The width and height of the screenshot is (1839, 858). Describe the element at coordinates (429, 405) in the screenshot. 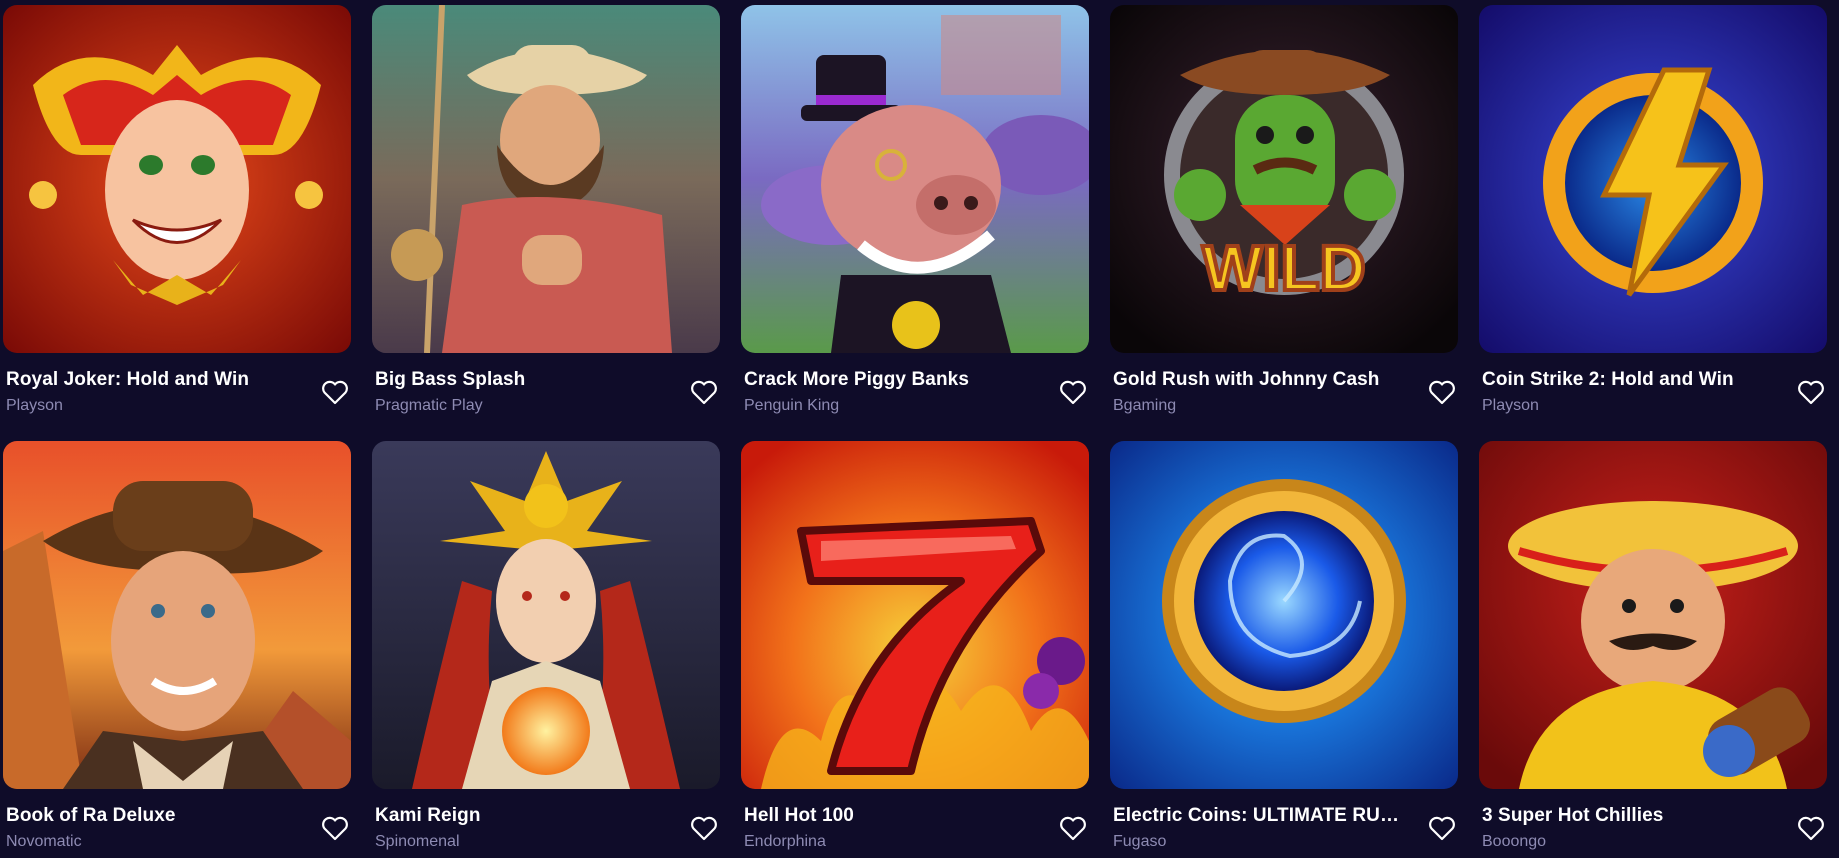

I see `game-provider: Pragmatic Play` at that location.